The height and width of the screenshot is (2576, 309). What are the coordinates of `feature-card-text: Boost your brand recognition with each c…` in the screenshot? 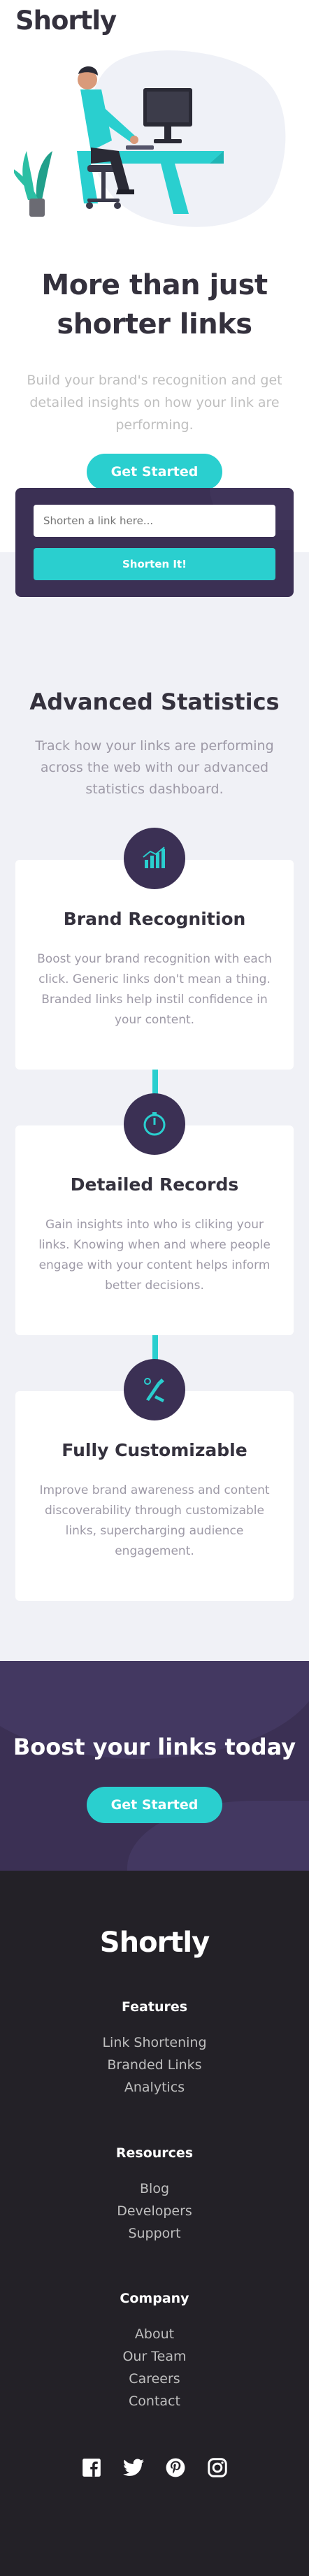 It's located at (154, 989).